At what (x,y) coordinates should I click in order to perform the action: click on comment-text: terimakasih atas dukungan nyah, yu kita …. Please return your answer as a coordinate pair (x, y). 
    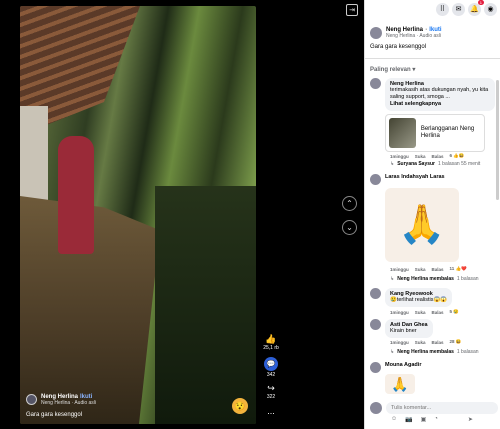
    Looking at the image, I should click on (439, 93).